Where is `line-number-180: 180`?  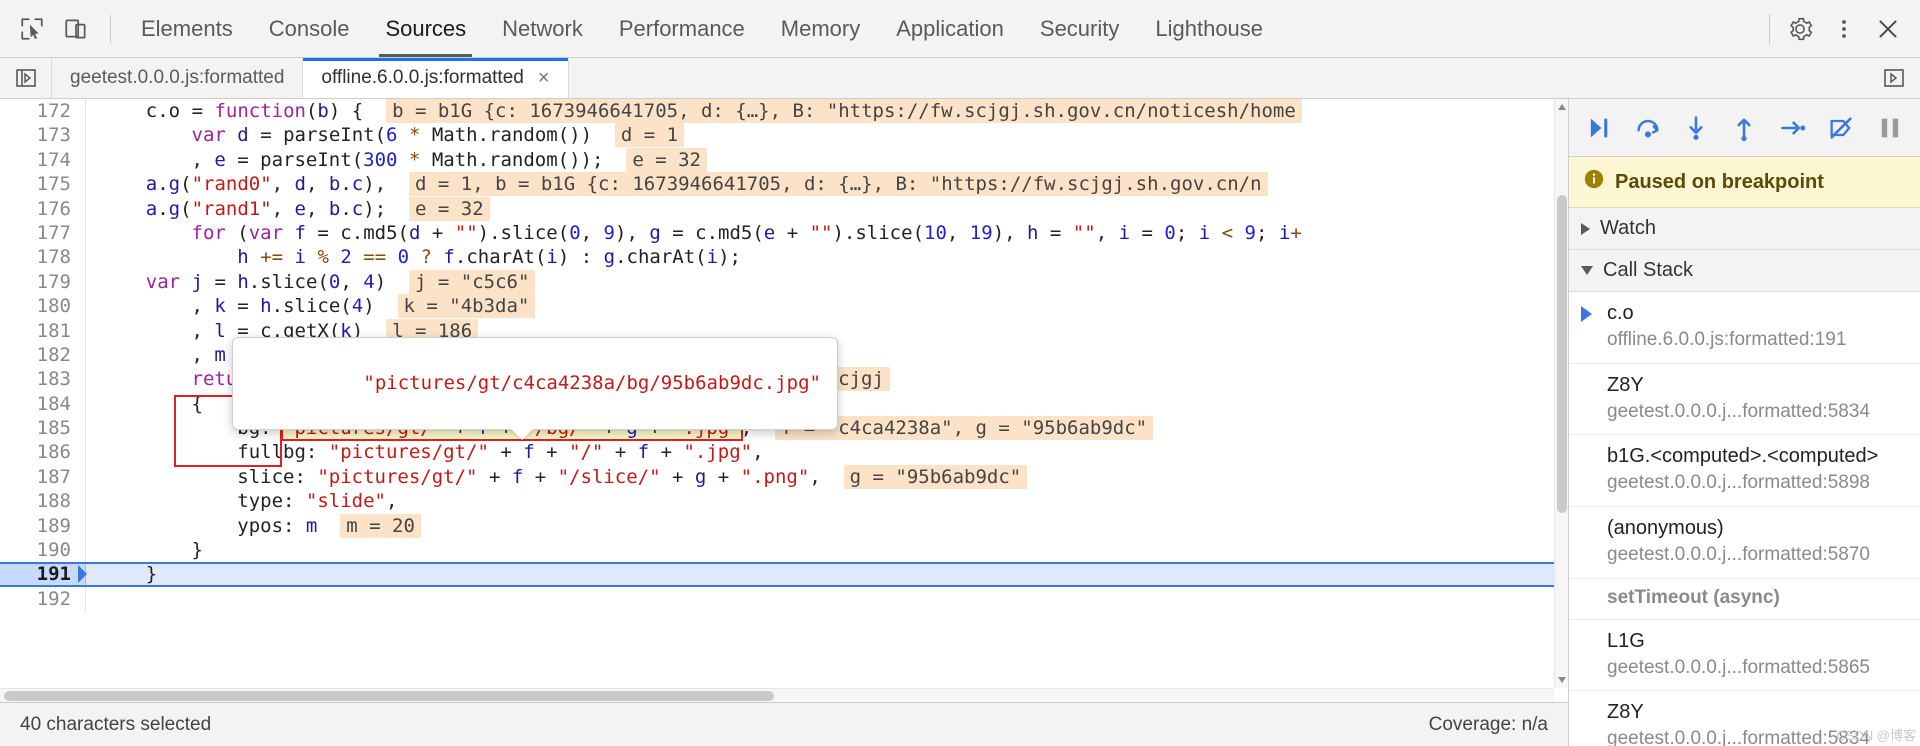 line-number-180: 180 is located at coordinates (43, 306).